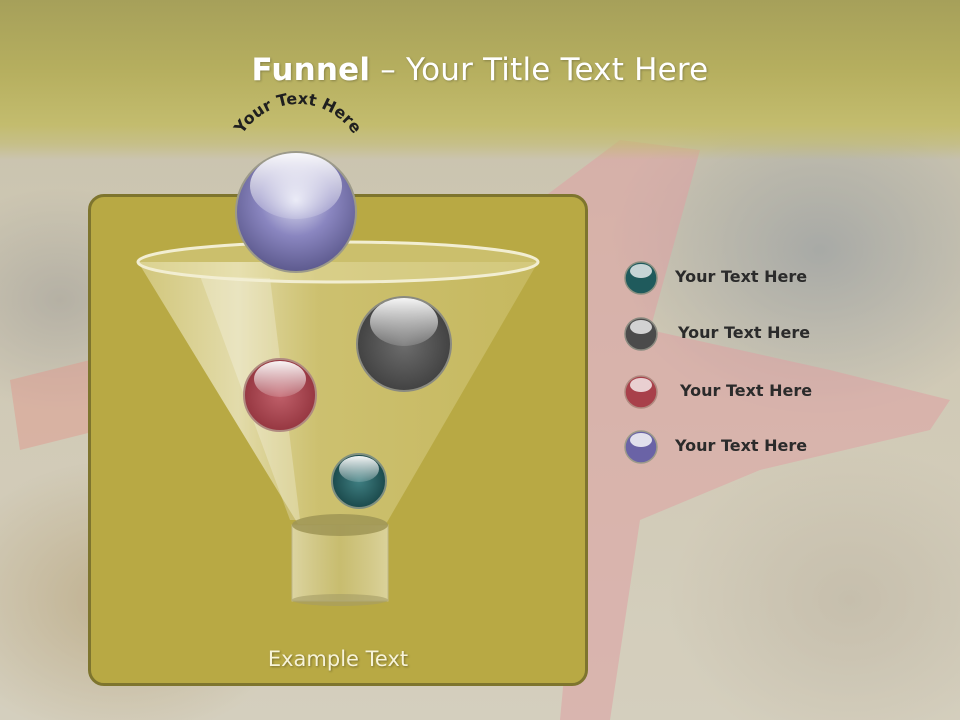  I want to click on gray-sphere, so click(404, 344).